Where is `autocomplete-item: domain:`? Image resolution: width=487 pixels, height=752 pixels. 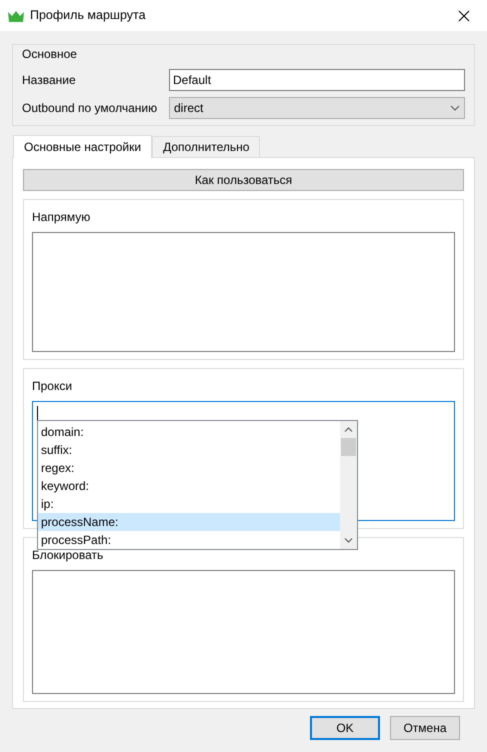
autocomplete-item: domain: is located at coordinates (189, 432).